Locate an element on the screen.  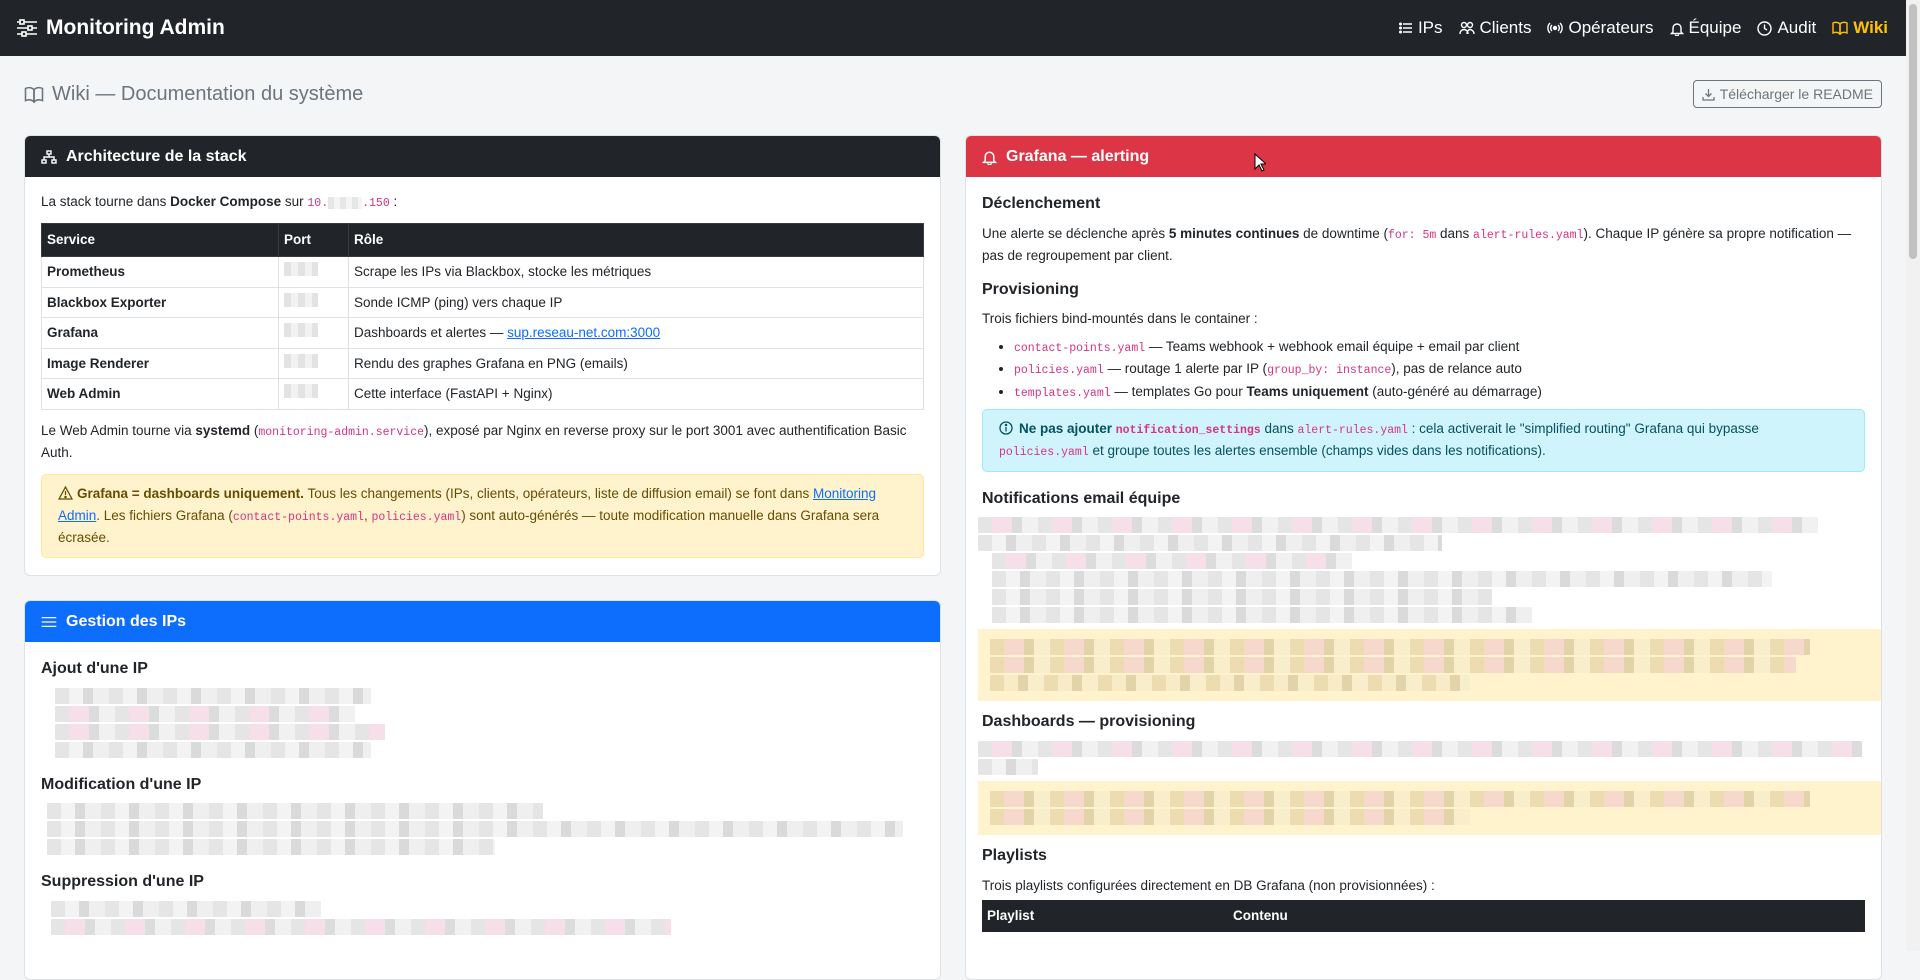
info-strong: Ne pas ajouter is located at coordinates (1067, 428).